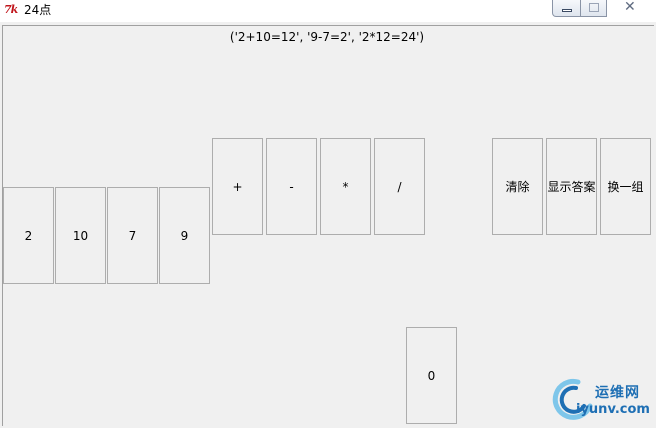 The image size is (656, 428). I want to click on maximize-icon, so click(594, 7).